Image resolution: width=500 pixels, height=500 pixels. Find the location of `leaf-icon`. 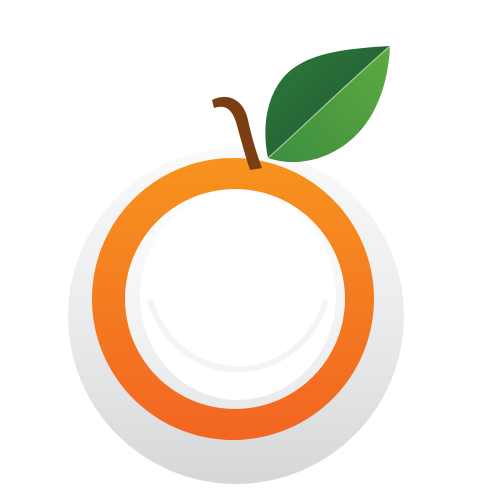

leaf-icon is located at coordinates (328, 104).